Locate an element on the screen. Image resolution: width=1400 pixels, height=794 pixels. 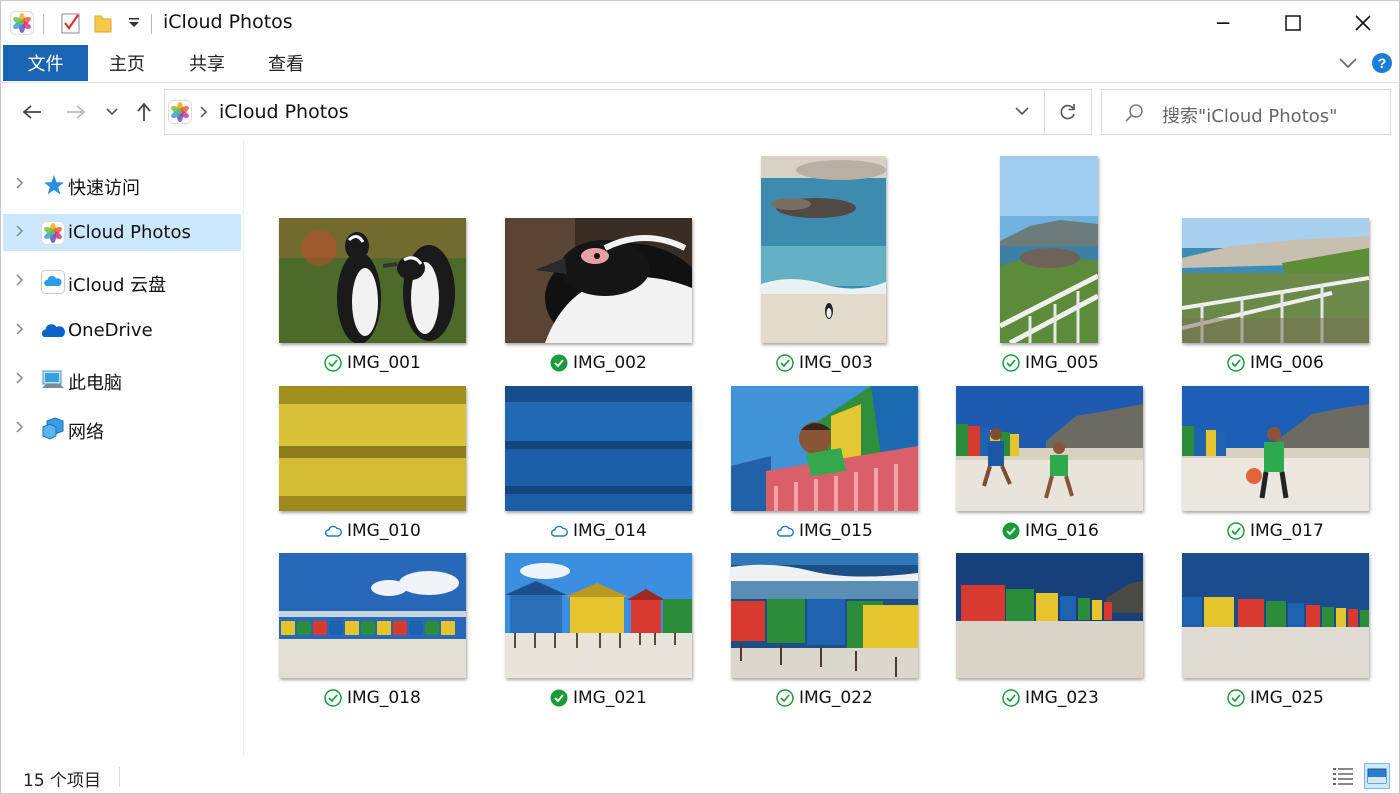
sidebar-item-icloud-drive: iCloud 云盘 is located at coordinates (122, 281).